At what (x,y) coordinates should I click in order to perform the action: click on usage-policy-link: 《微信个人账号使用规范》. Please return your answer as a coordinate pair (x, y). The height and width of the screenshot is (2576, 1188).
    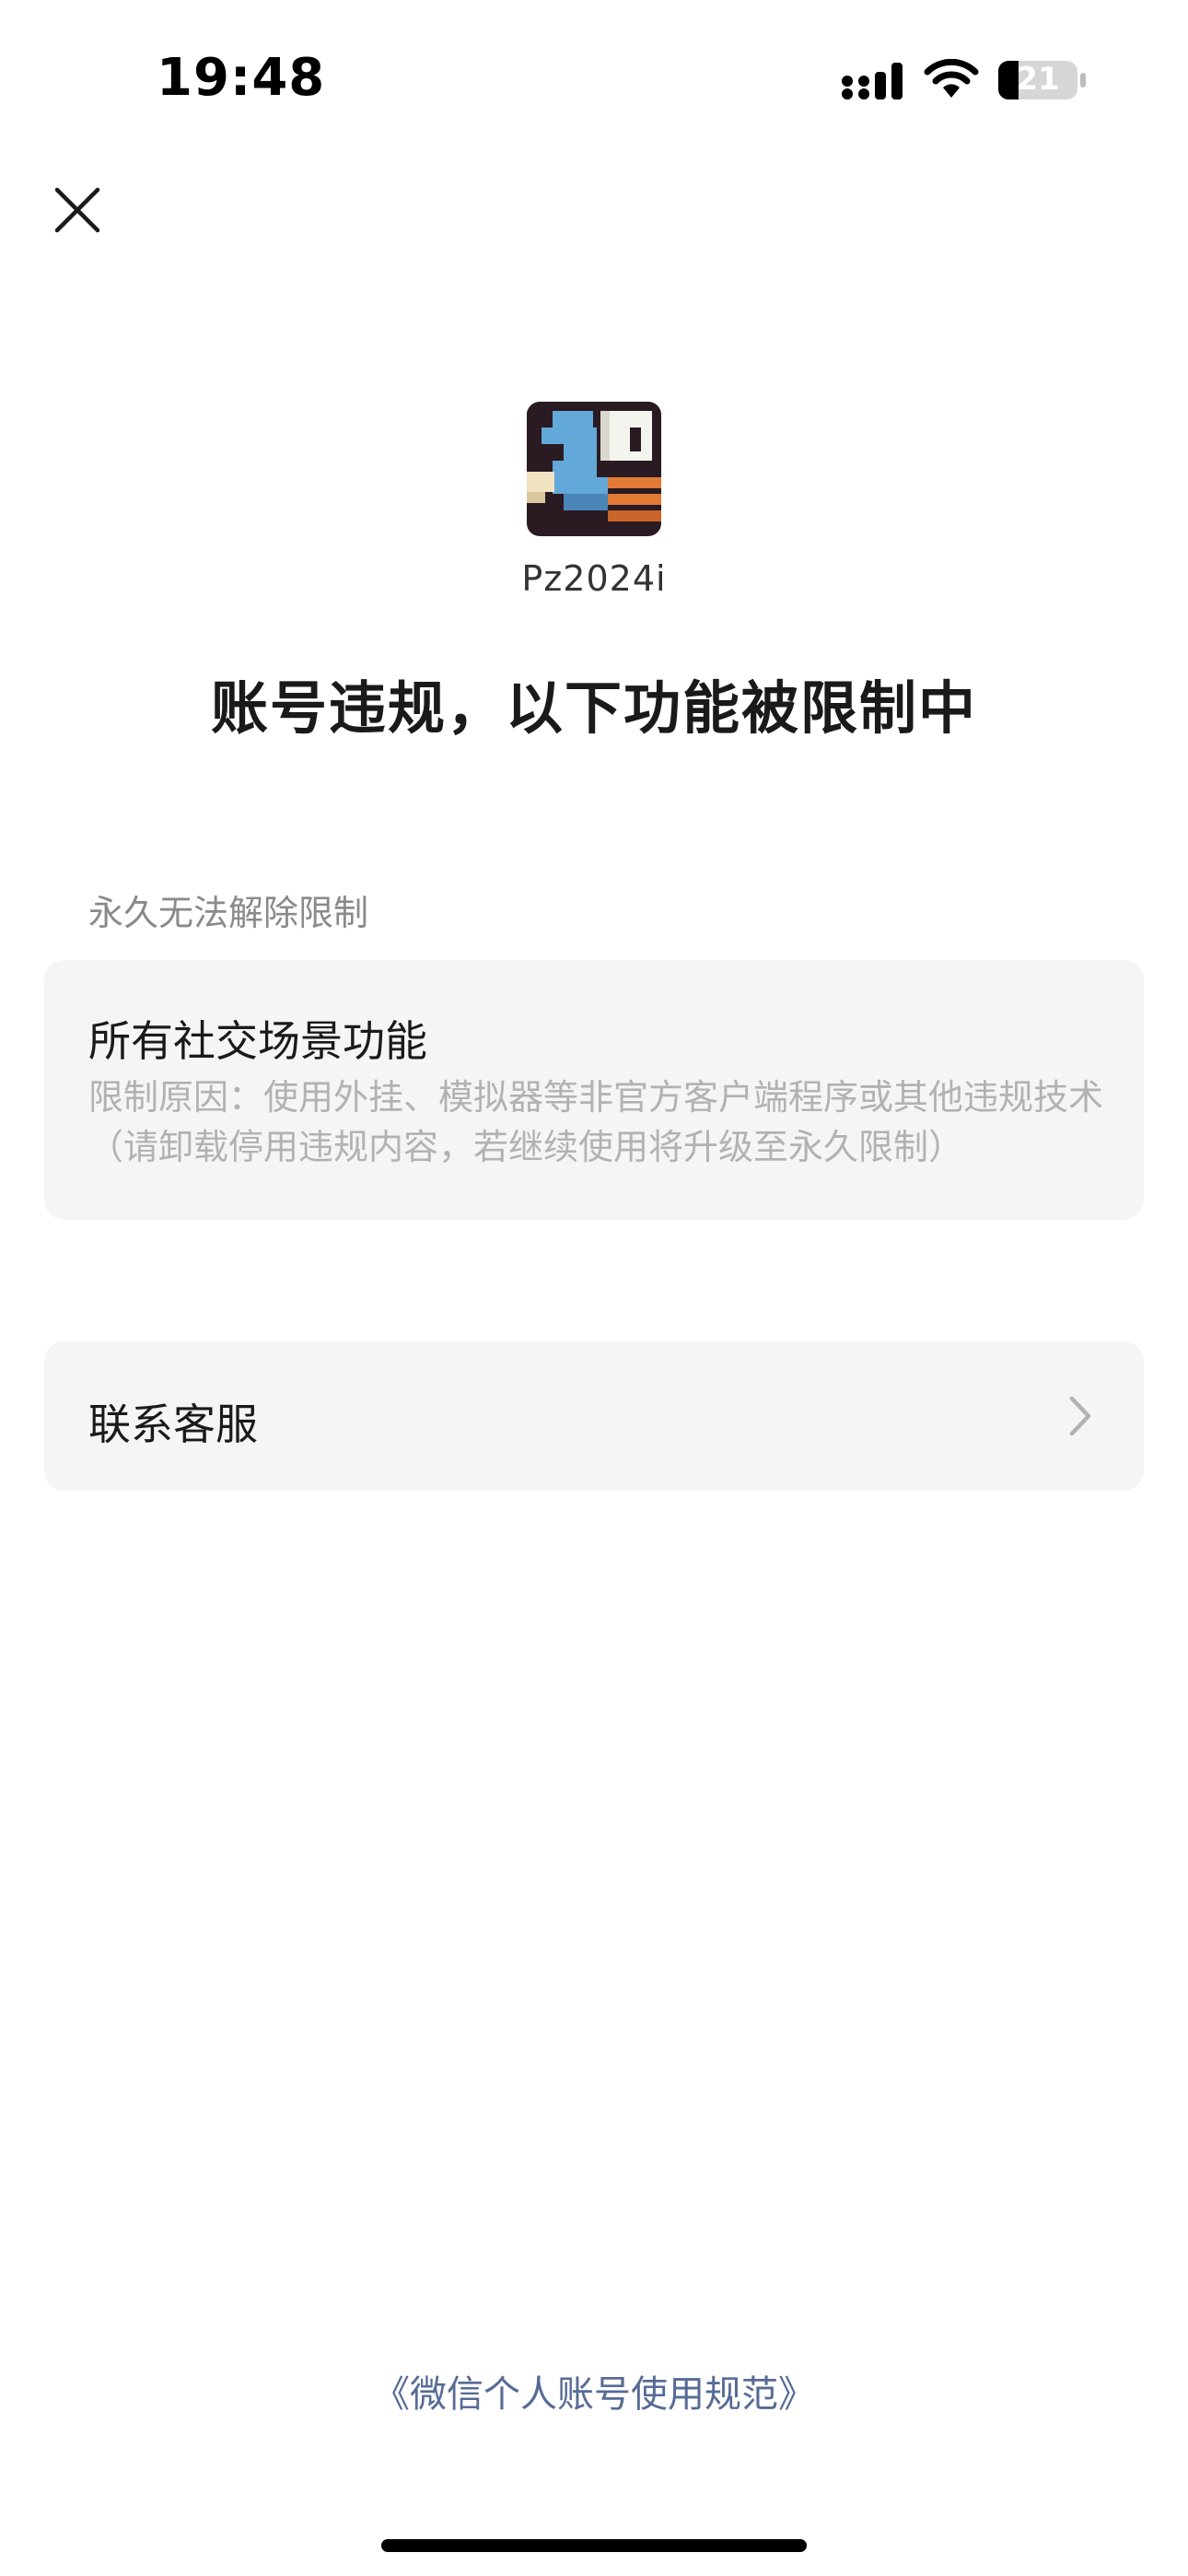
    Looking at the image, I should click on (594, 2391).